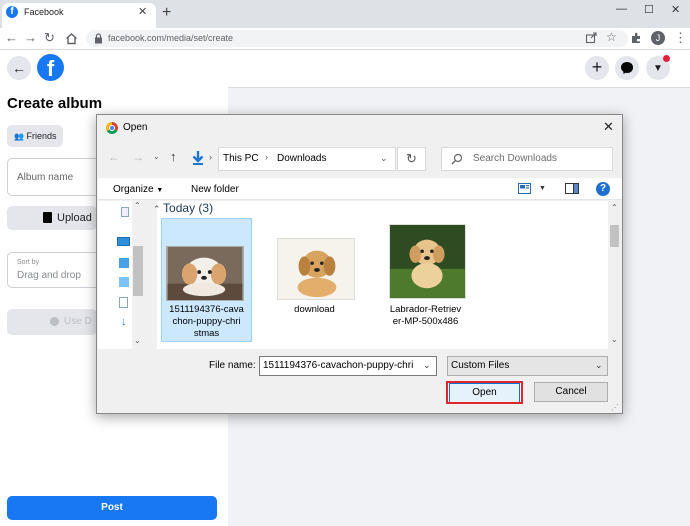 The image size is (690, 526). I want to click on back-icon: ←, so click(11, 37).